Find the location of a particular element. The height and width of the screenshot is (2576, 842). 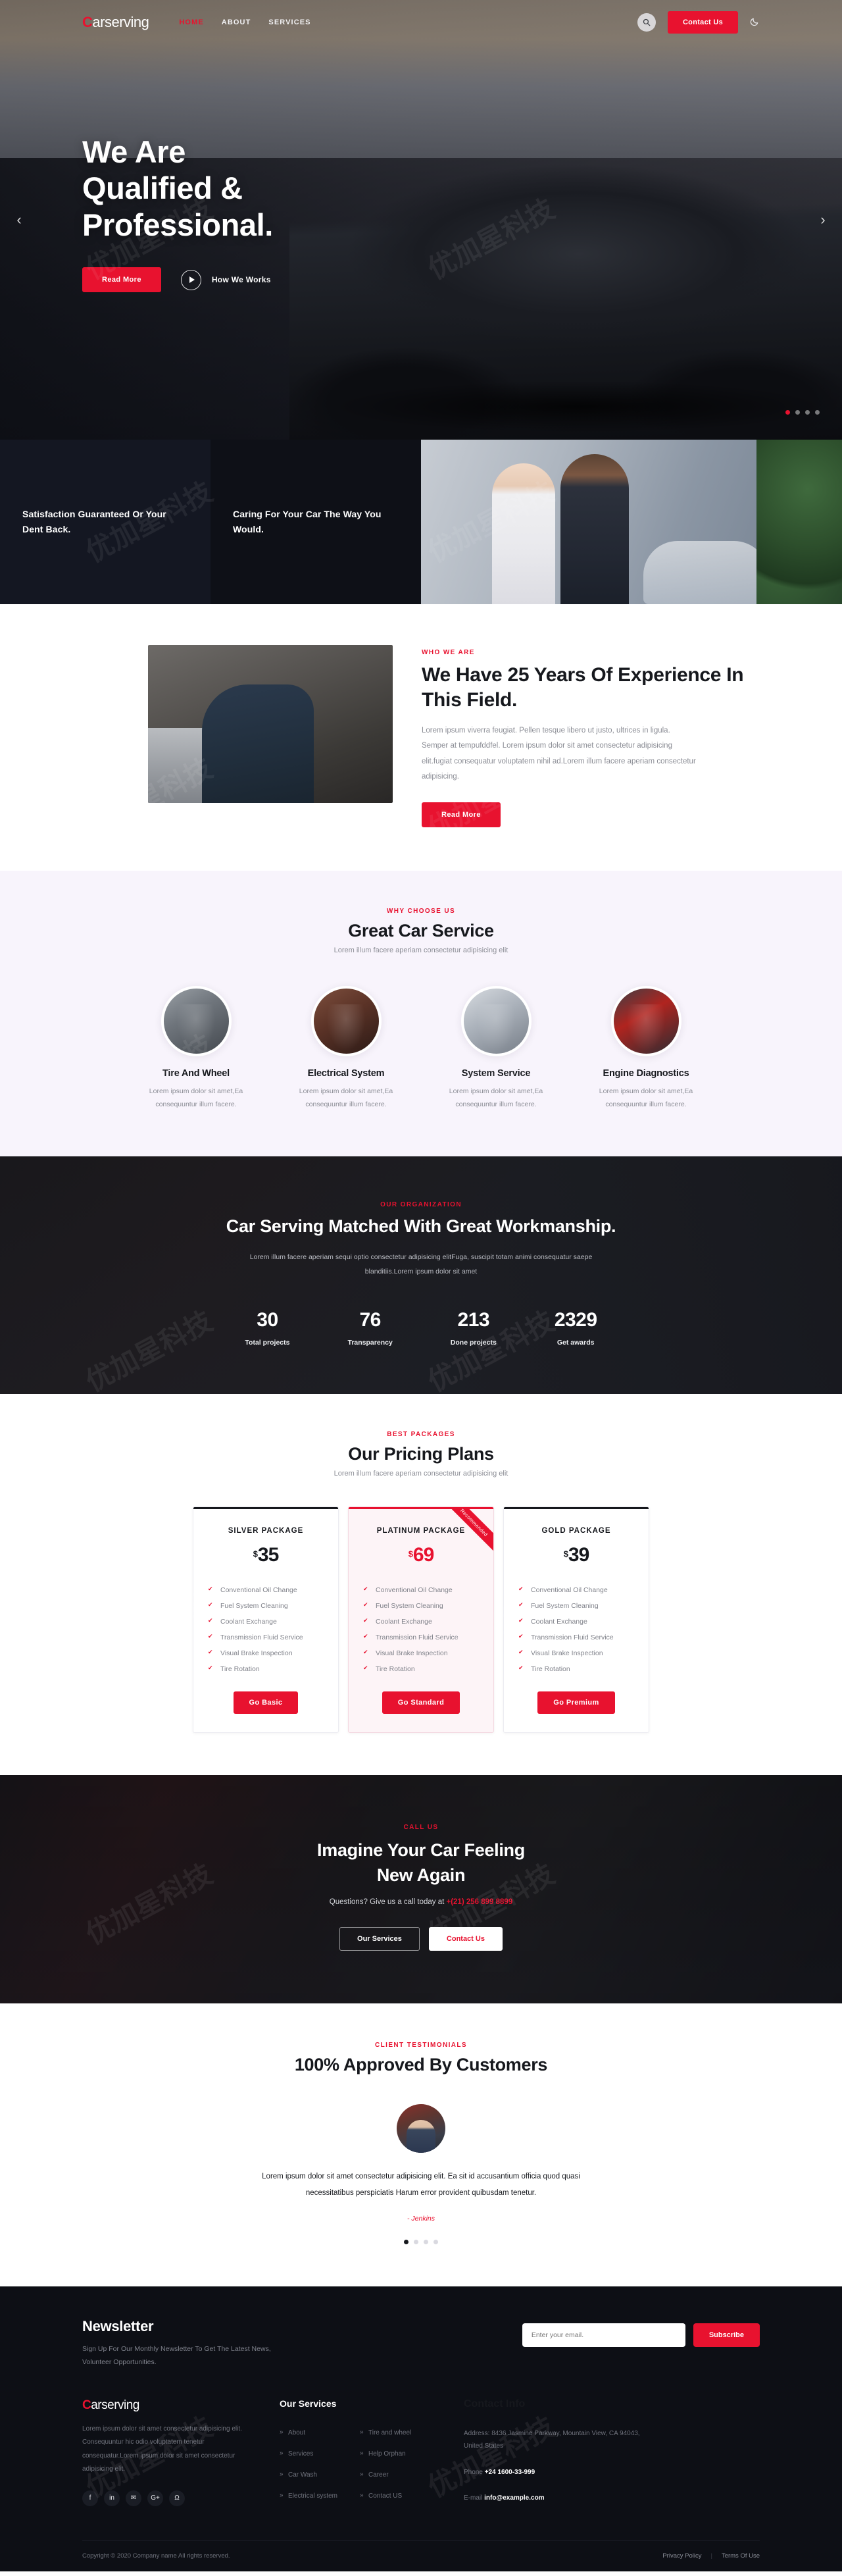

hero-next-button: › is located at coordinates (823, 220).